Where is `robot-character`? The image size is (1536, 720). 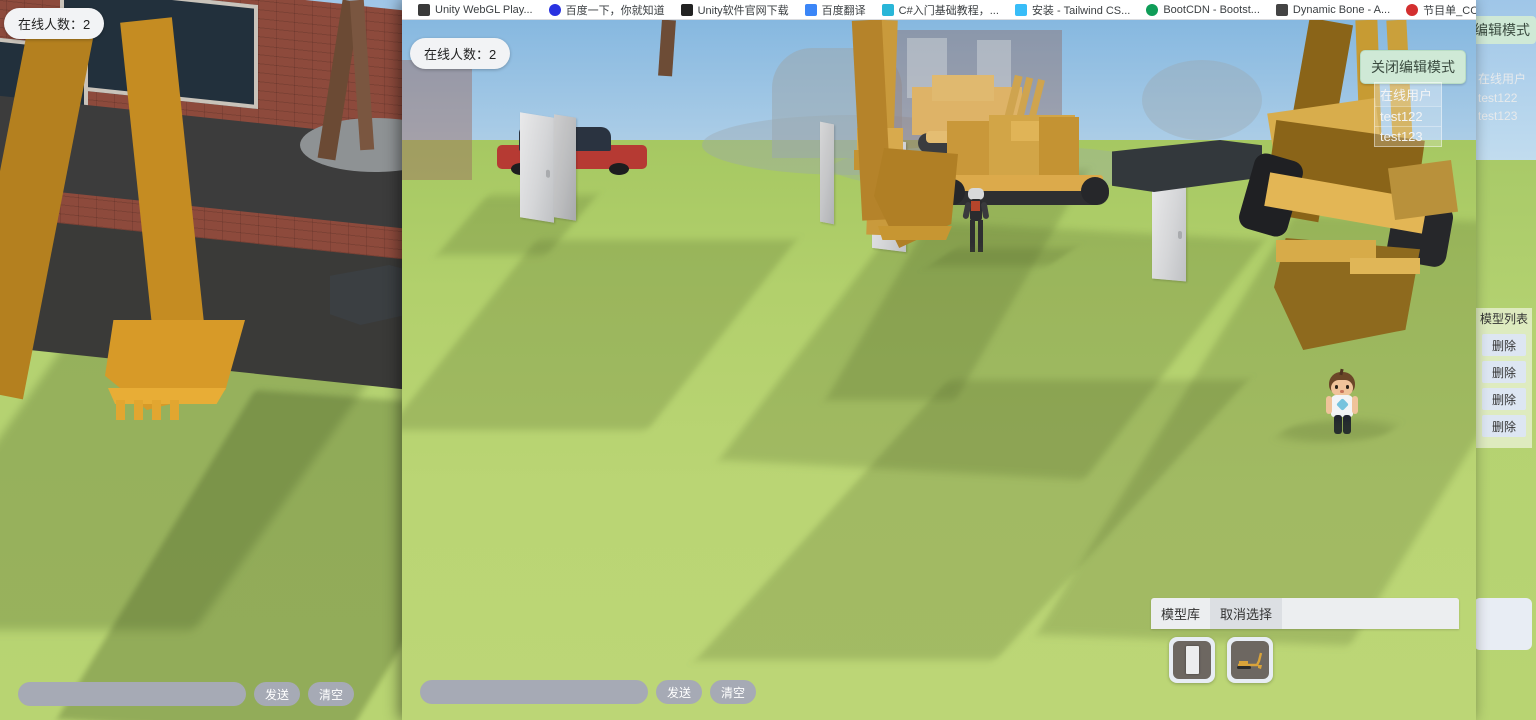 robot-character is located at coordinates (976, 221).